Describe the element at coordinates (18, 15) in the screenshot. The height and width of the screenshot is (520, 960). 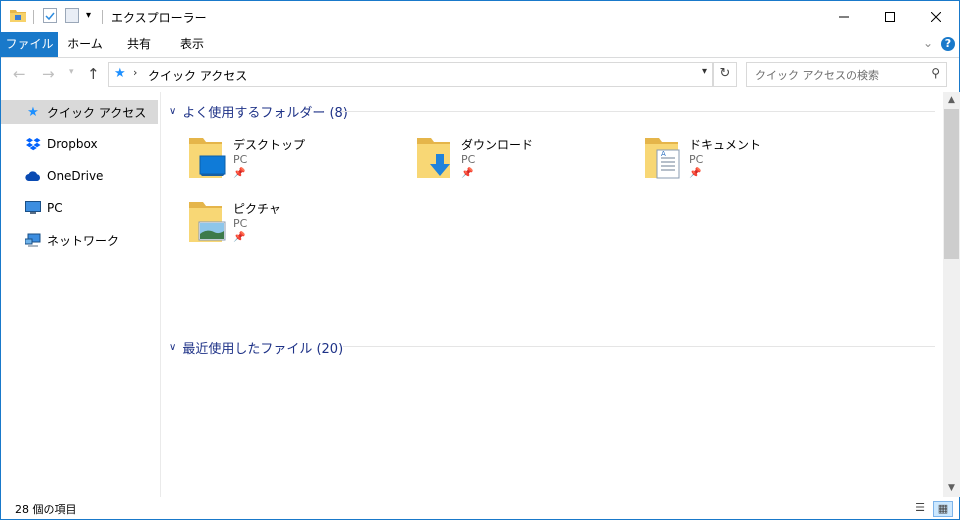
I see `folder-app-icon` at that location.